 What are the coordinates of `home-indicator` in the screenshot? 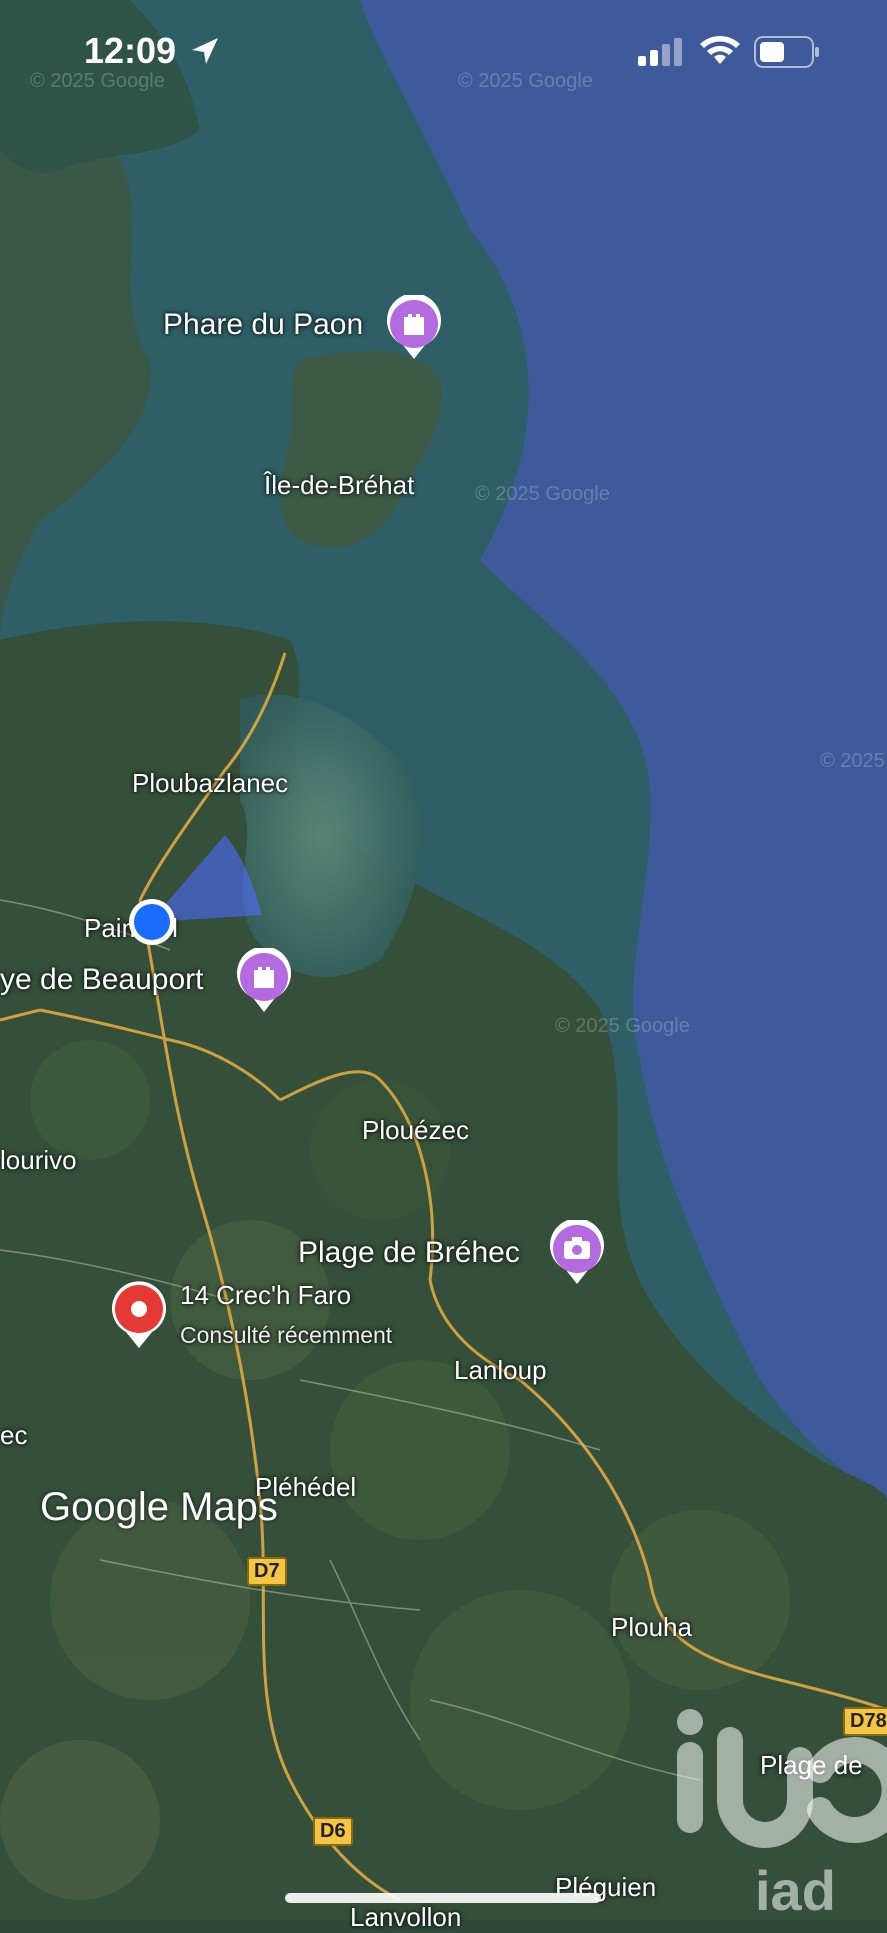 It's located at (443, 1898).